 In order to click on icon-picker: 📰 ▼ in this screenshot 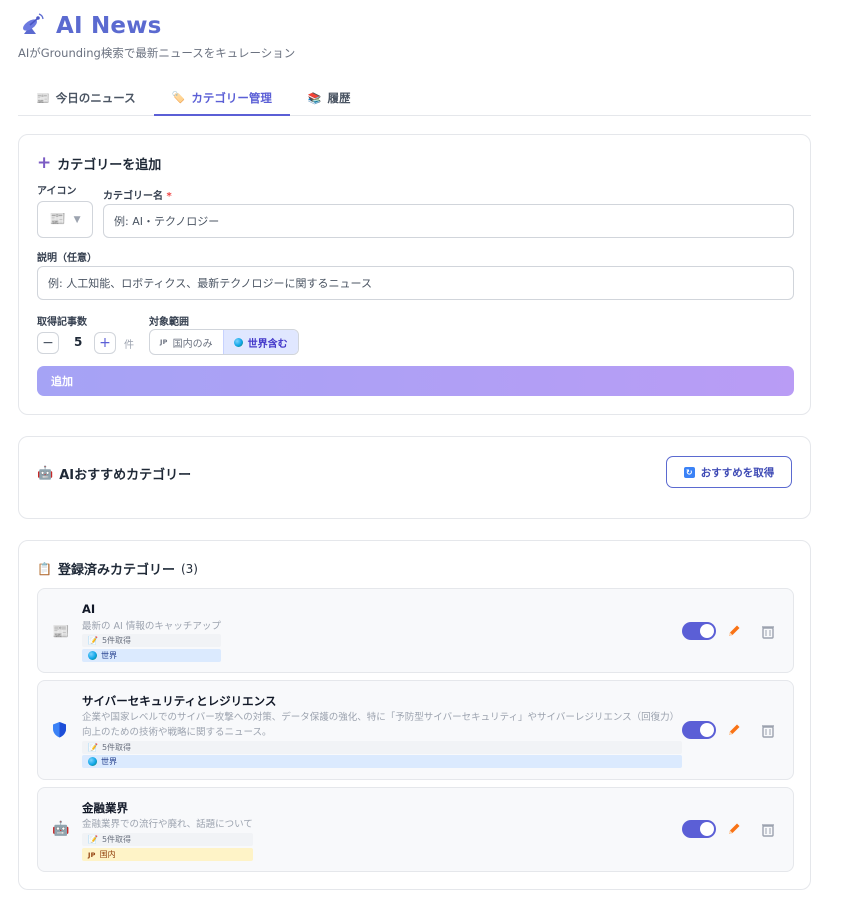, I will do `click(65, 219)`.